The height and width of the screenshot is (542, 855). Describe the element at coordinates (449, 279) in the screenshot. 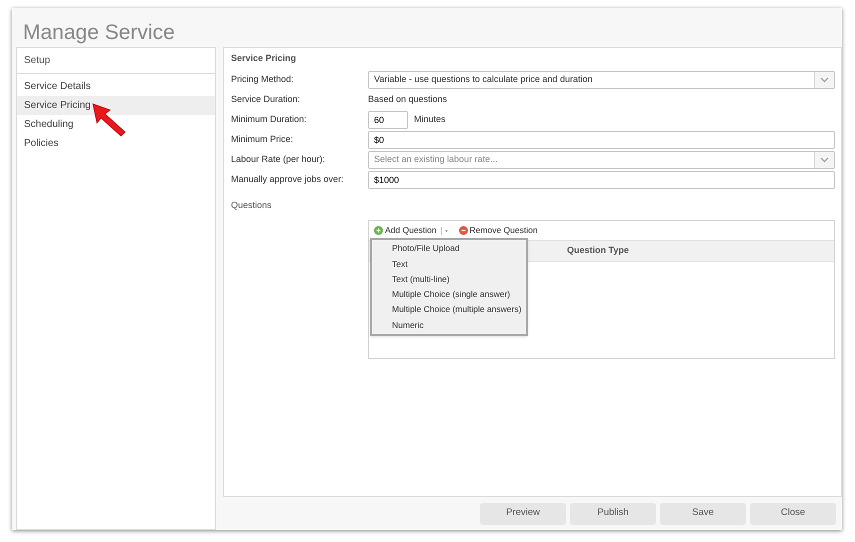

I see `menu-item: Text (multi-line)` at that location.